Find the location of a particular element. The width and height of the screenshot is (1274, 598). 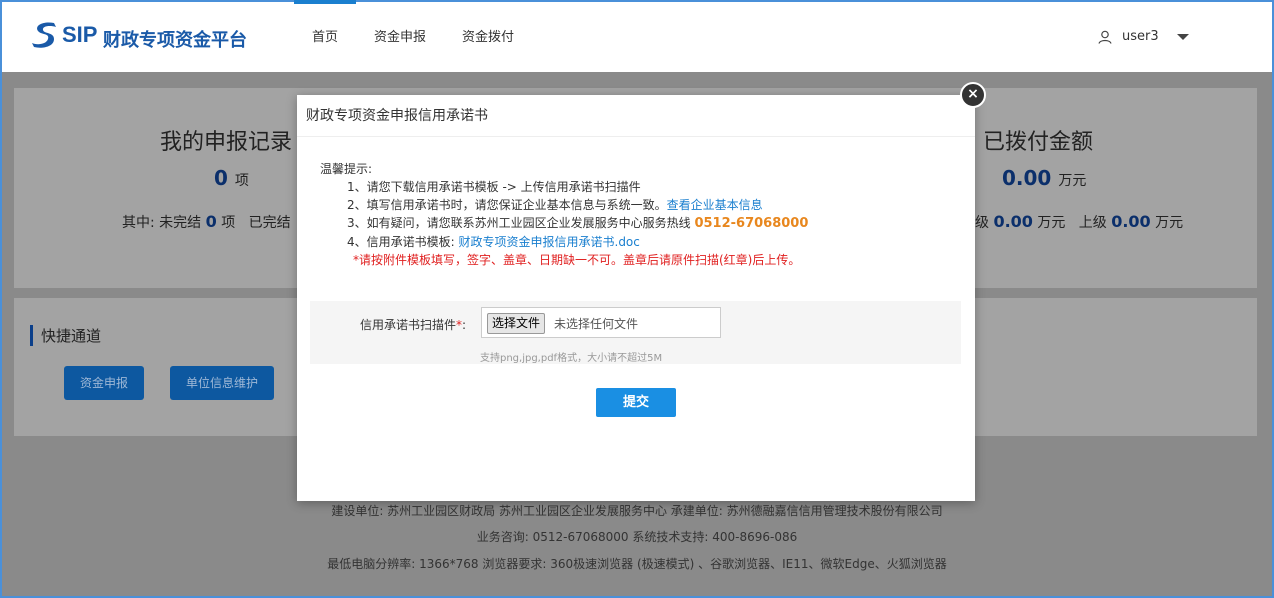

tip-1: 1、请您下载信用承诺书模板 -> 上传信用承诺书扫描件 is located at coordinates (494, 187).